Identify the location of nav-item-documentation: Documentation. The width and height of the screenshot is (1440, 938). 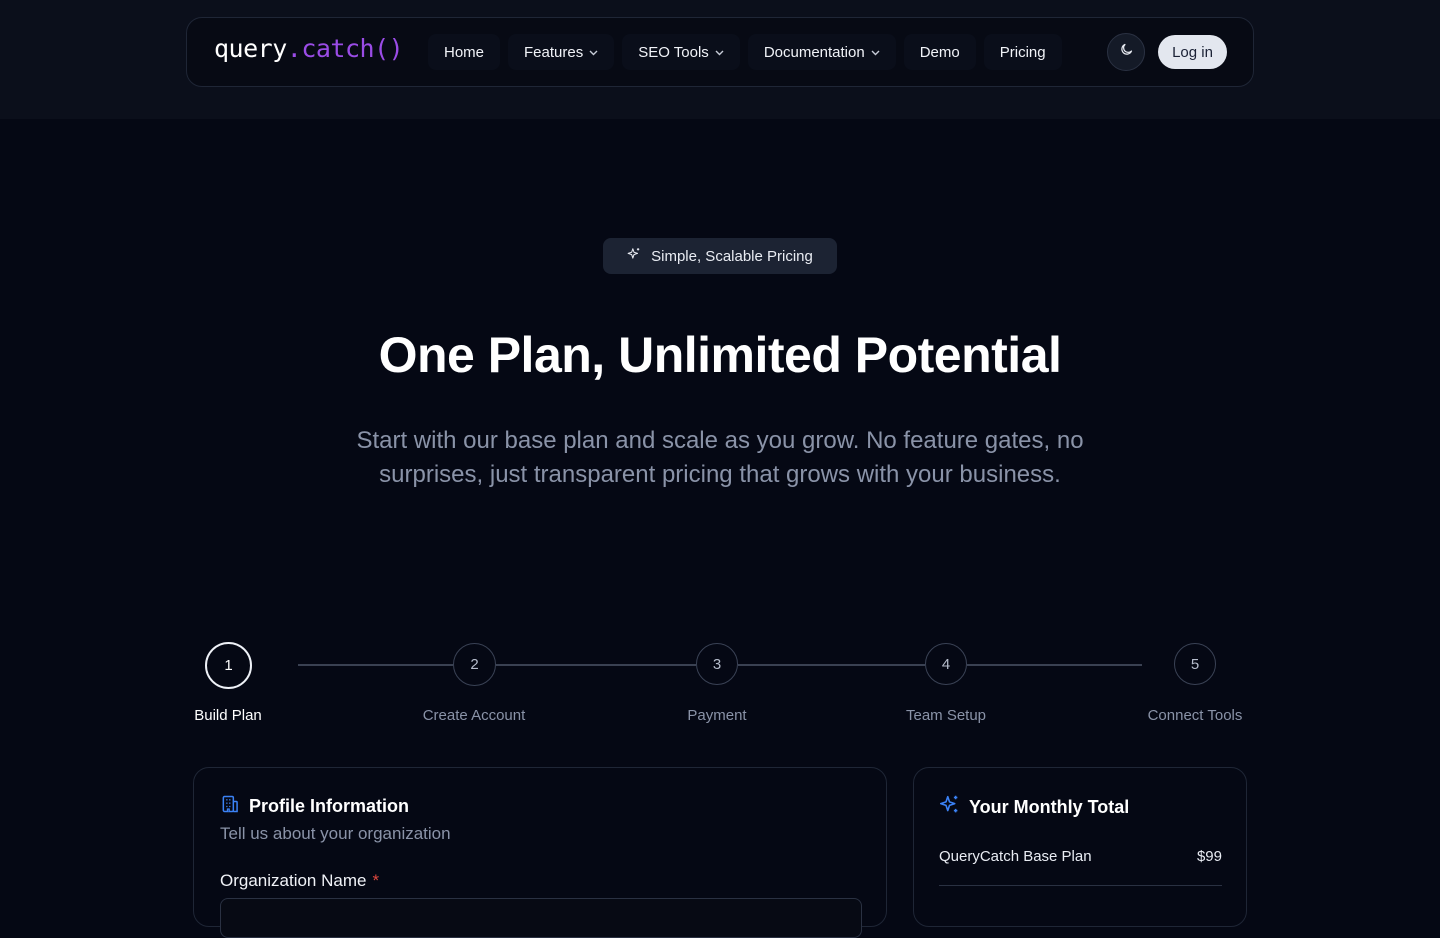
(821, 52).